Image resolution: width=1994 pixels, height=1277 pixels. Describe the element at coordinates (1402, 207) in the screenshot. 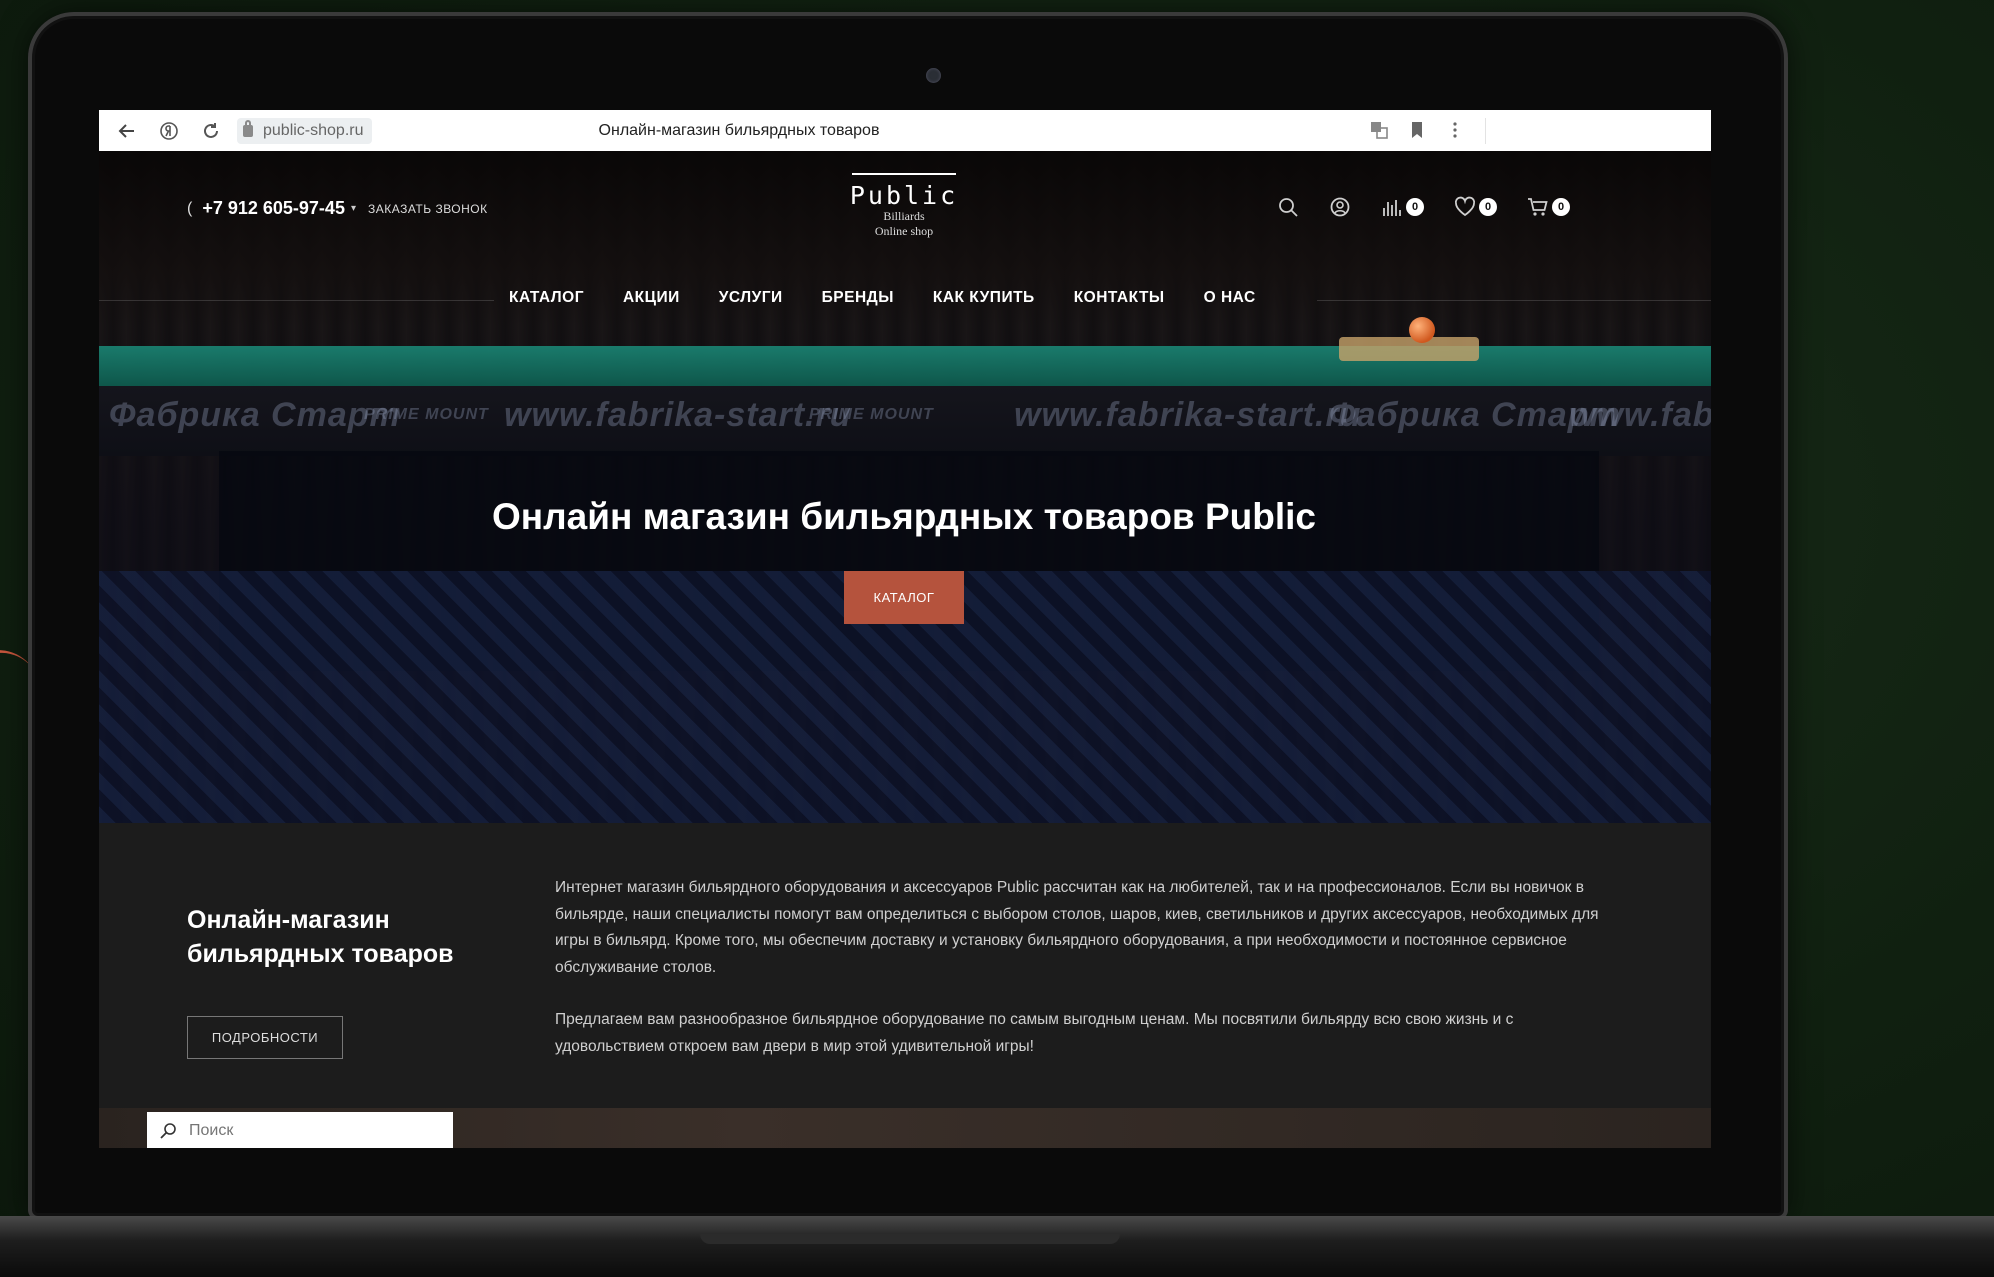

I see `compare-button: 0` at that location.